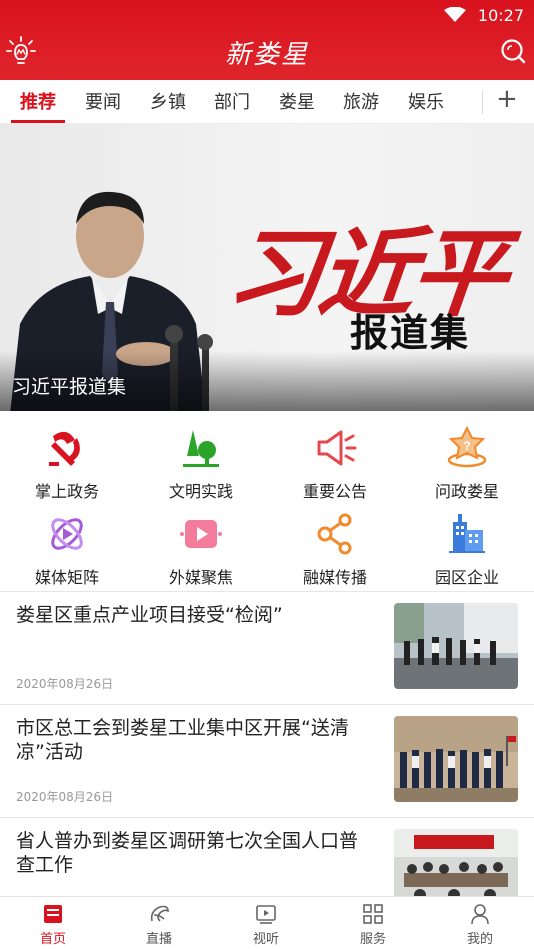  Describe the element at coordinates (373, 914) in the screenshot. I see `grid-icon` at that location.